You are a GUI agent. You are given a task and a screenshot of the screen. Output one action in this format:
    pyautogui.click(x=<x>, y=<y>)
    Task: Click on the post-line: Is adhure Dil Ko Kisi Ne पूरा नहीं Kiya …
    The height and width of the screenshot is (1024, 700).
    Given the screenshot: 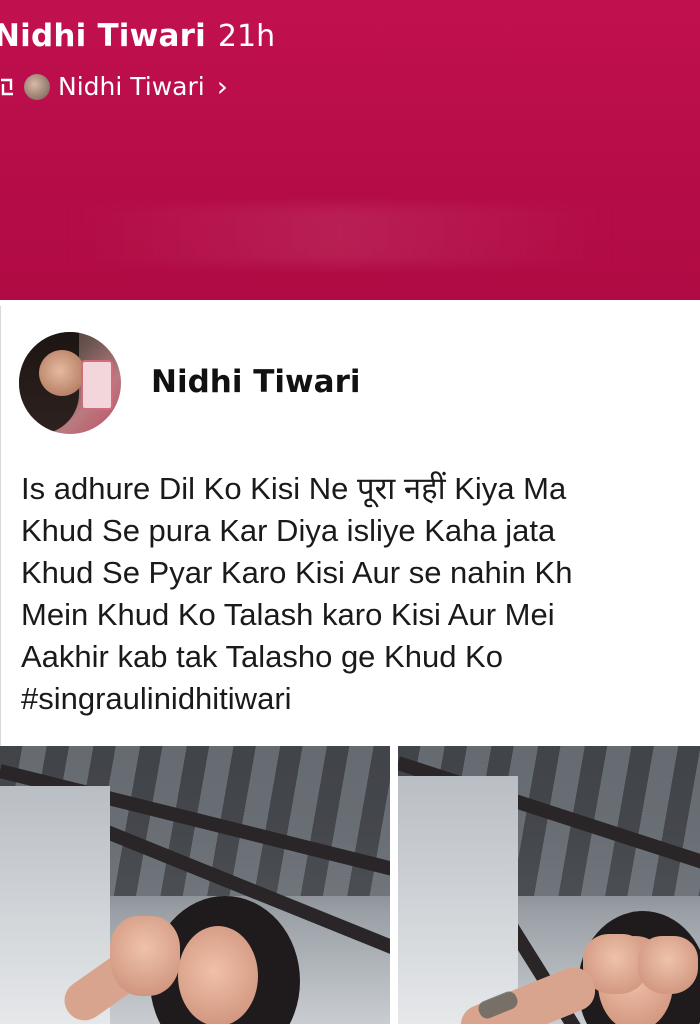 What is the action you would take?
    pyautogui.click(x=294, y=488)
    